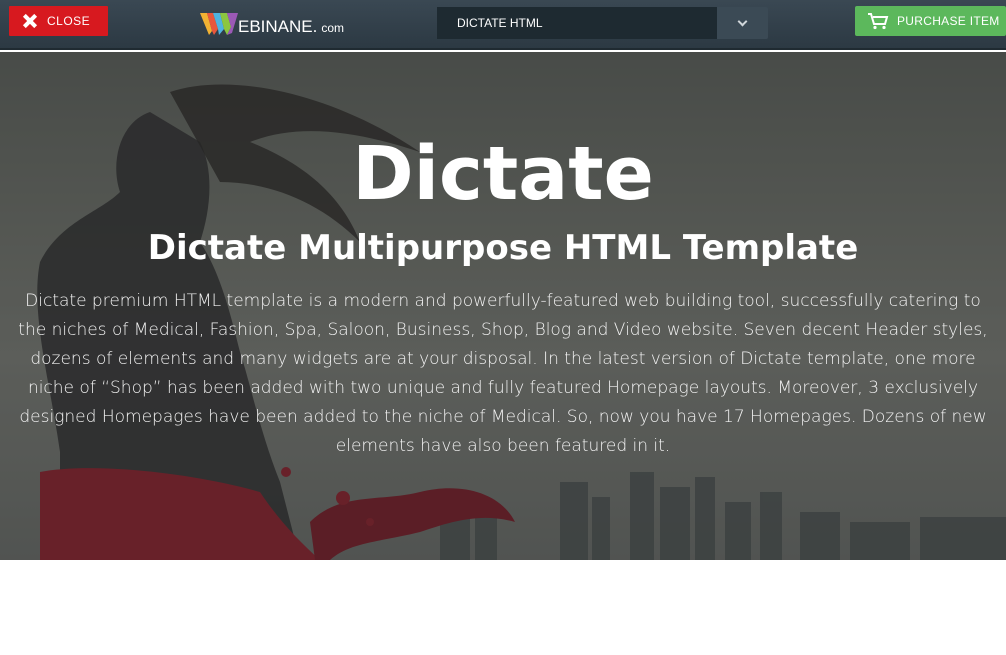  I want to click on chevron-down-icon, so click(742, 21).